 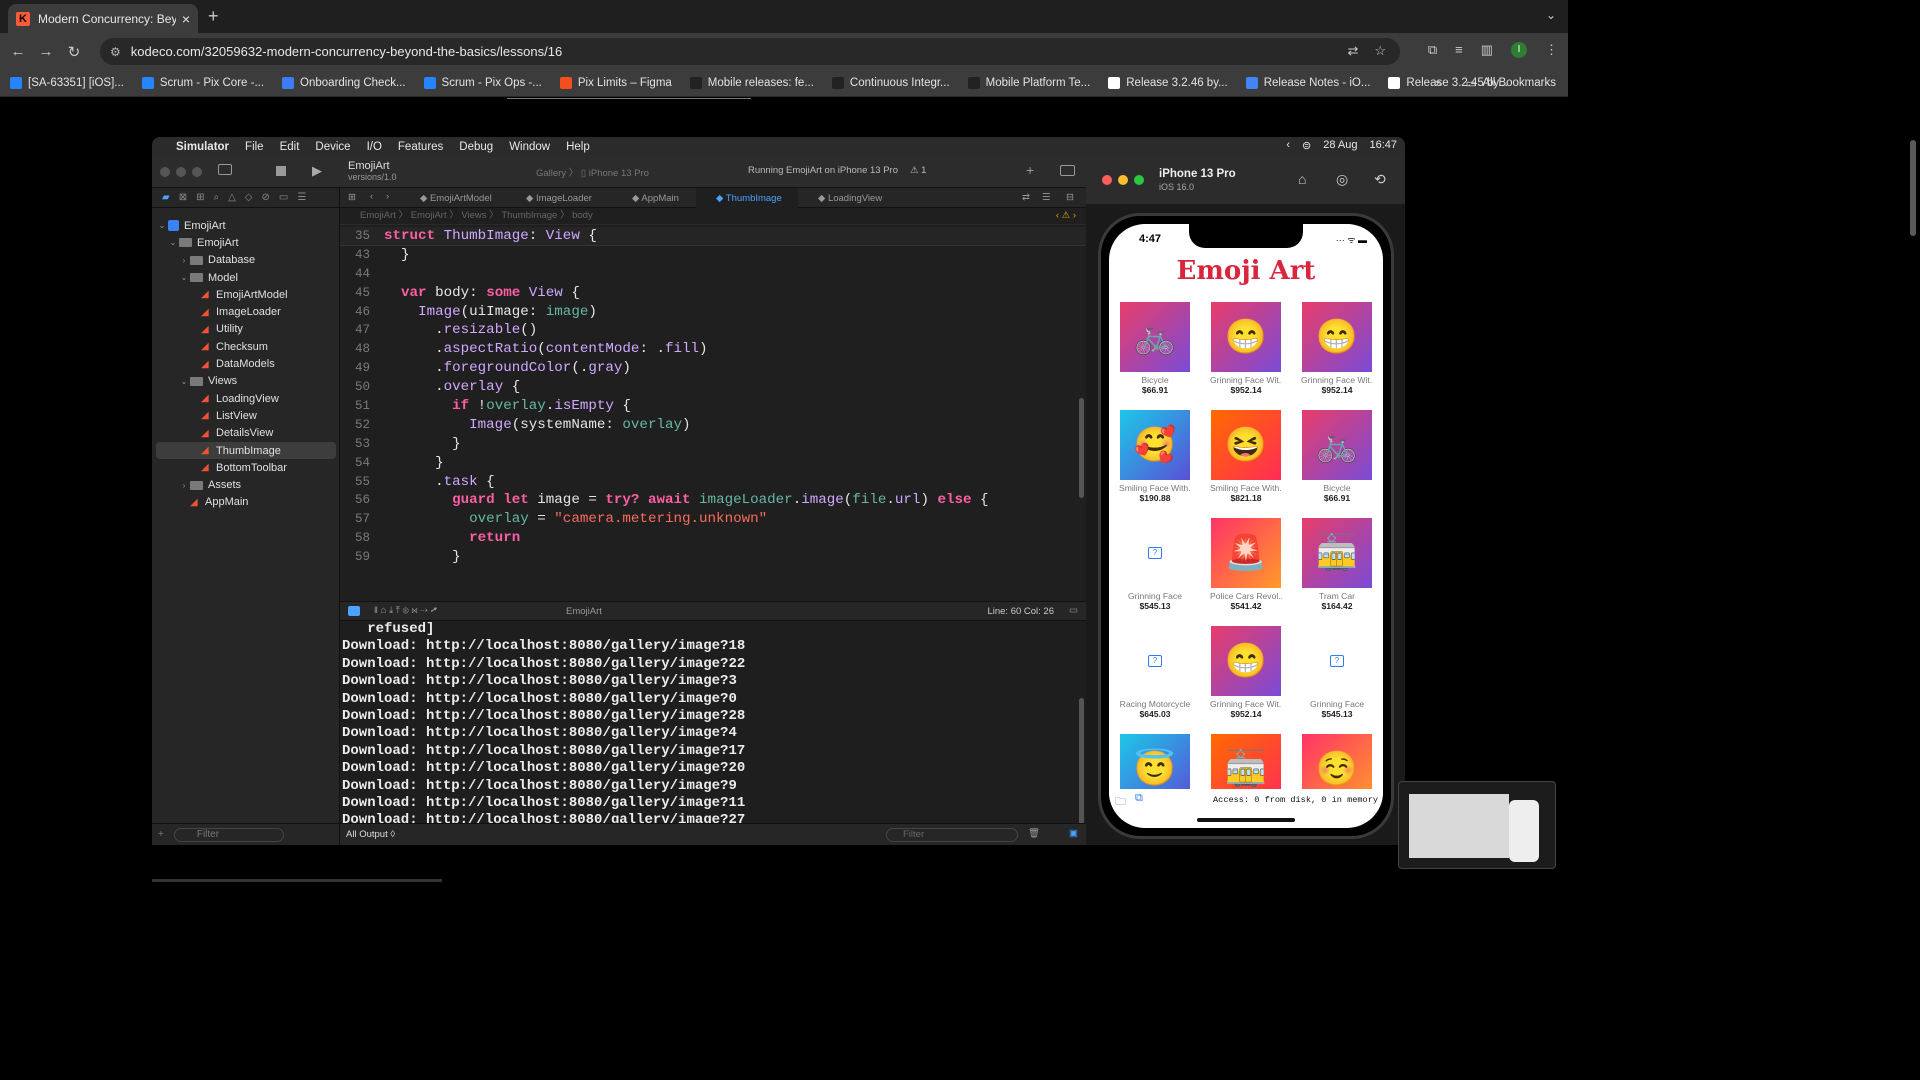 What do you see at coordinates (166, 197) in the screenshot?
I see `folder-navigator-icon: ▰` at bounding box center [166, 197].